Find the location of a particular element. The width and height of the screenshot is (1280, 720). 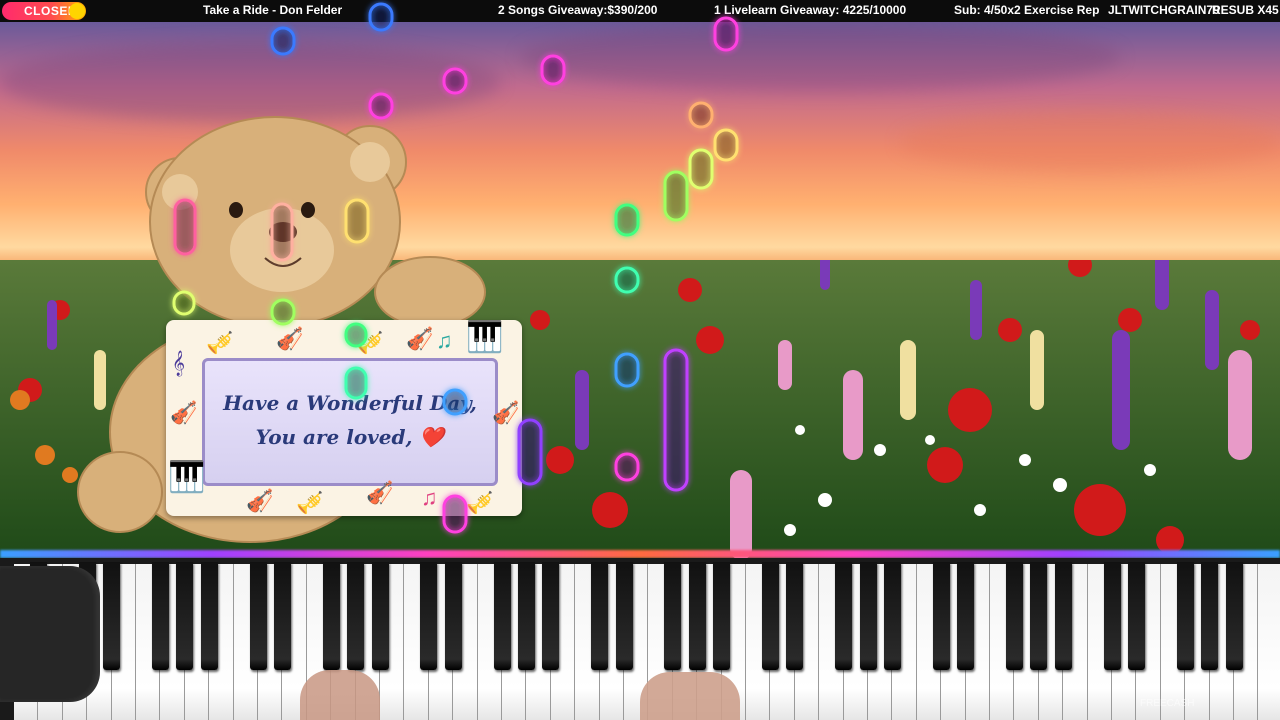

microphone-stand is located at coordinates (50, 634).